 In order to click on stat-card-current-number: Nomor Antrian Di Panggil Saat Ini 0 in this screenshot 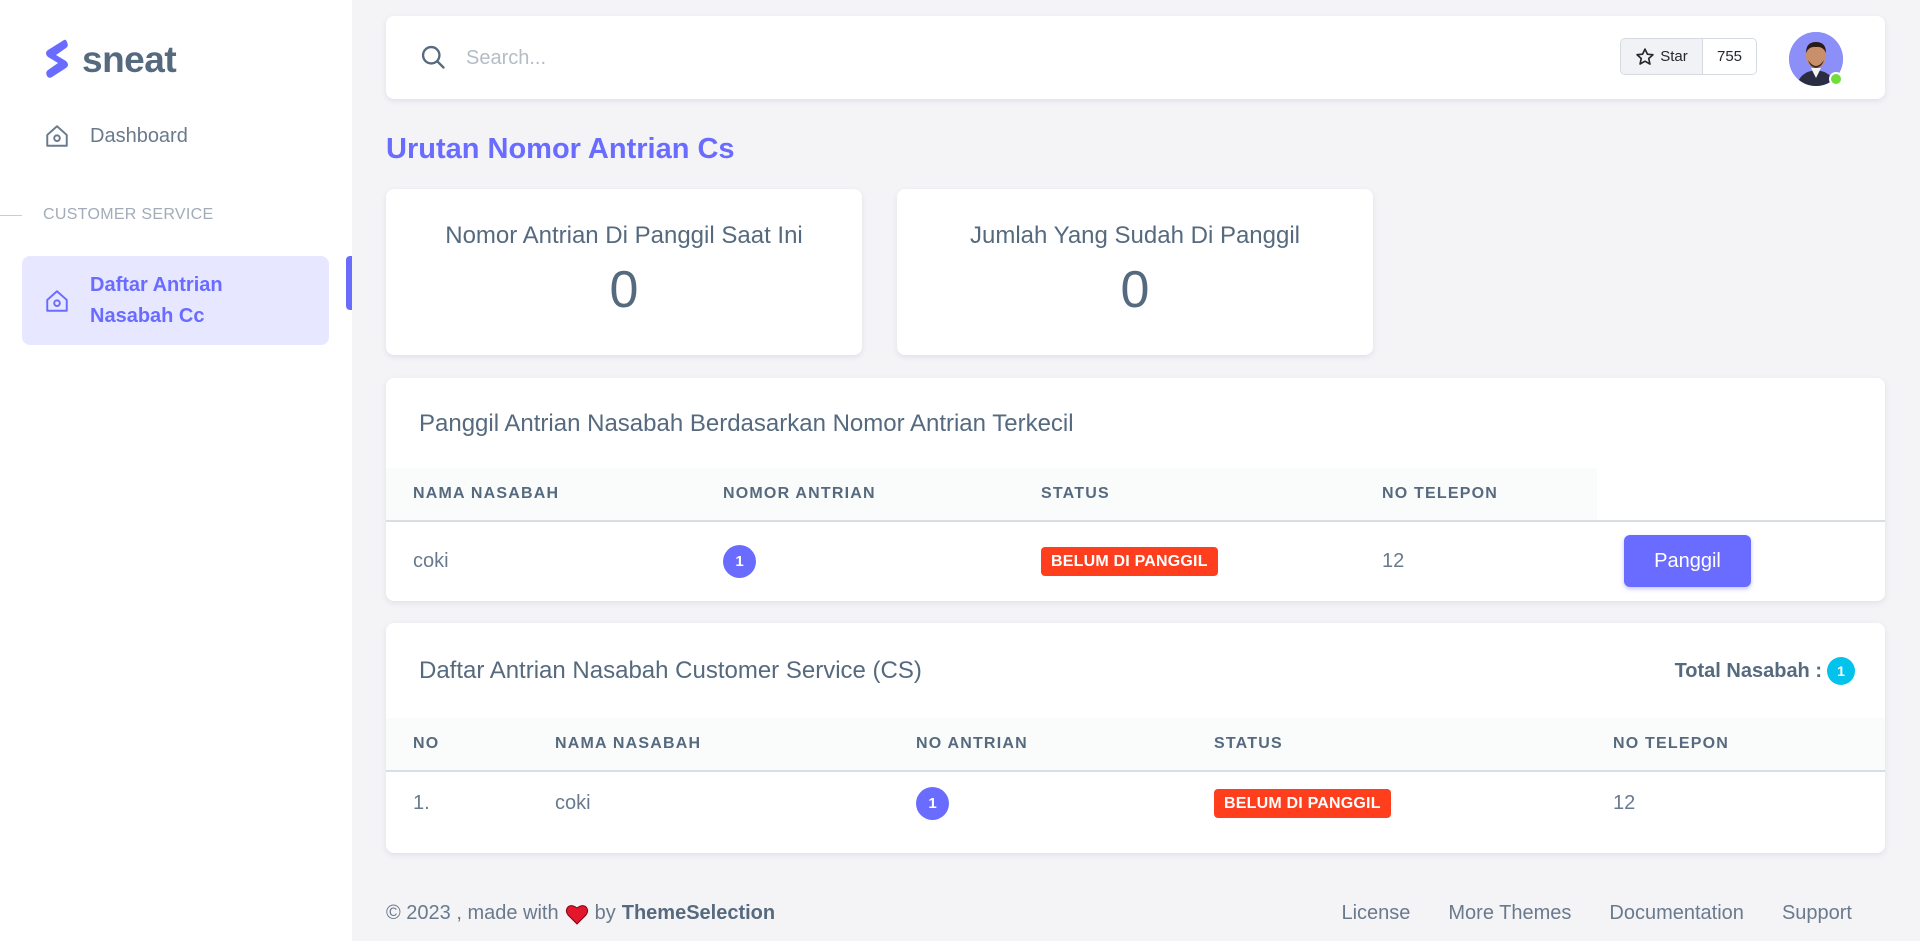, I will do `click(624, 272)`.